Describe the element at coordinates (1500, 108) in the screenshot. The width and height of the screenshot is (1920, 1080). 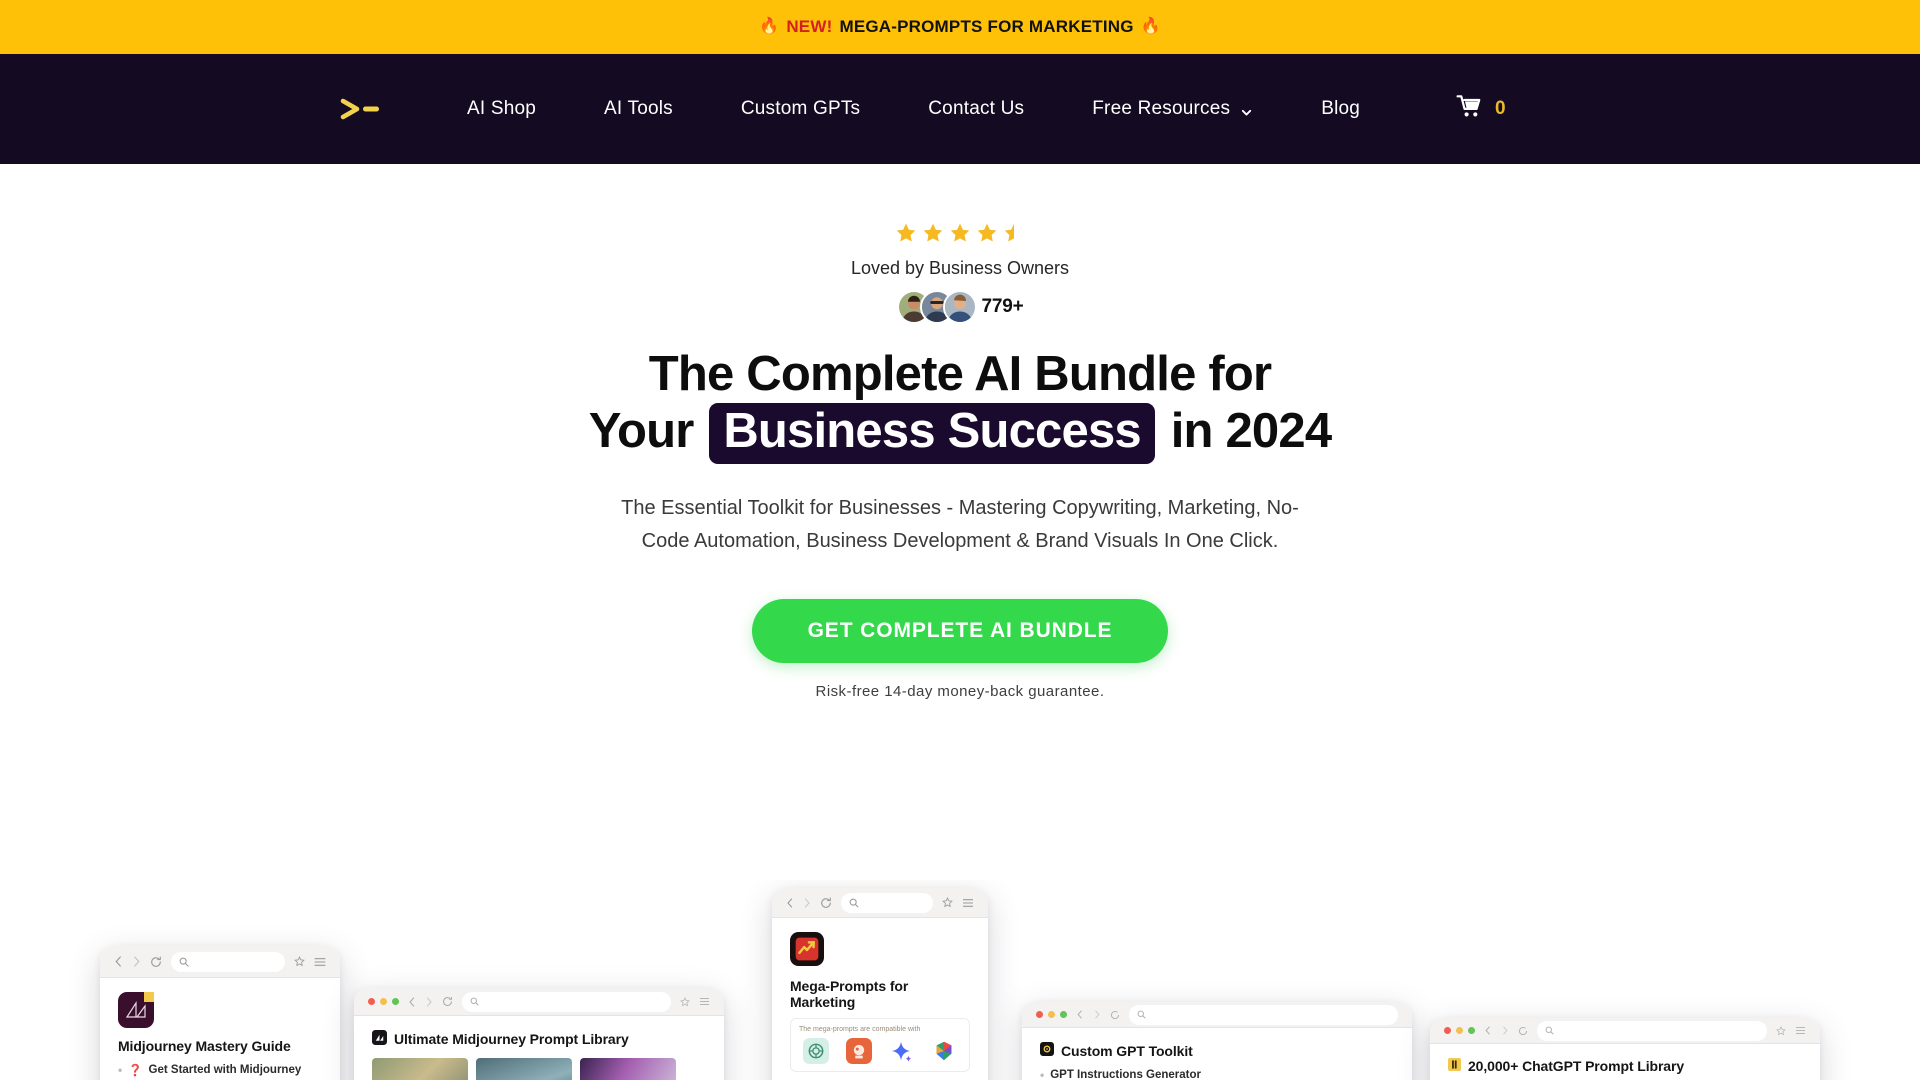
I see `cart-count-badge: 0` at that location.